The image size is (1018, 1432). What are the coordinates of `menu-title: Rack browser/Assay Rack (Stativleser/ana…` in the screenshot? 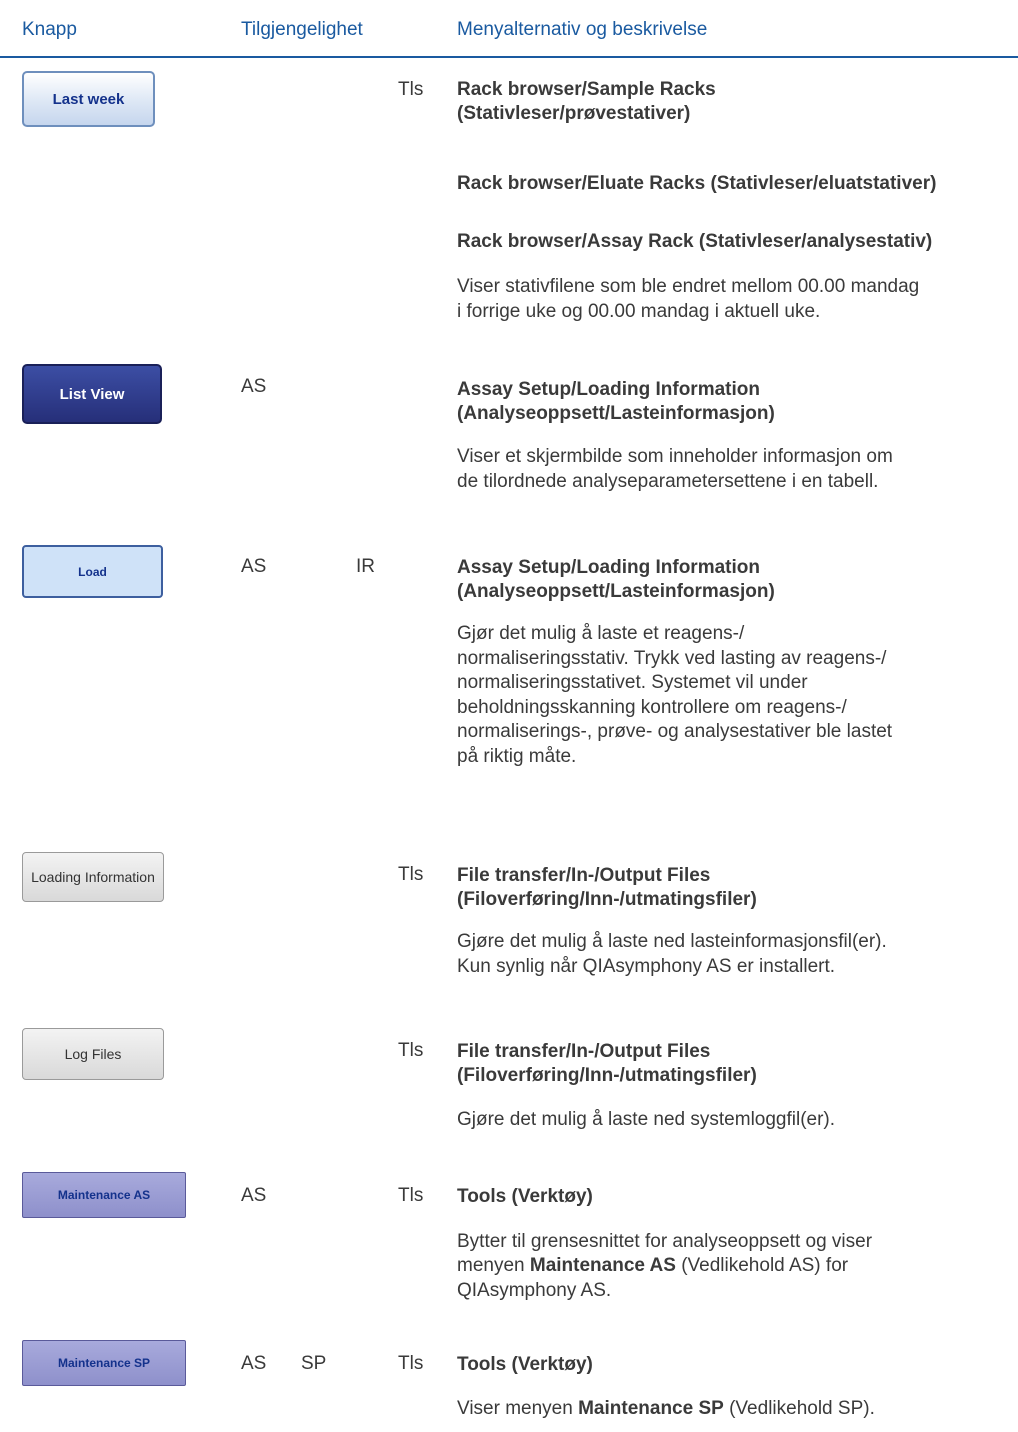 It's located at (695, 241).